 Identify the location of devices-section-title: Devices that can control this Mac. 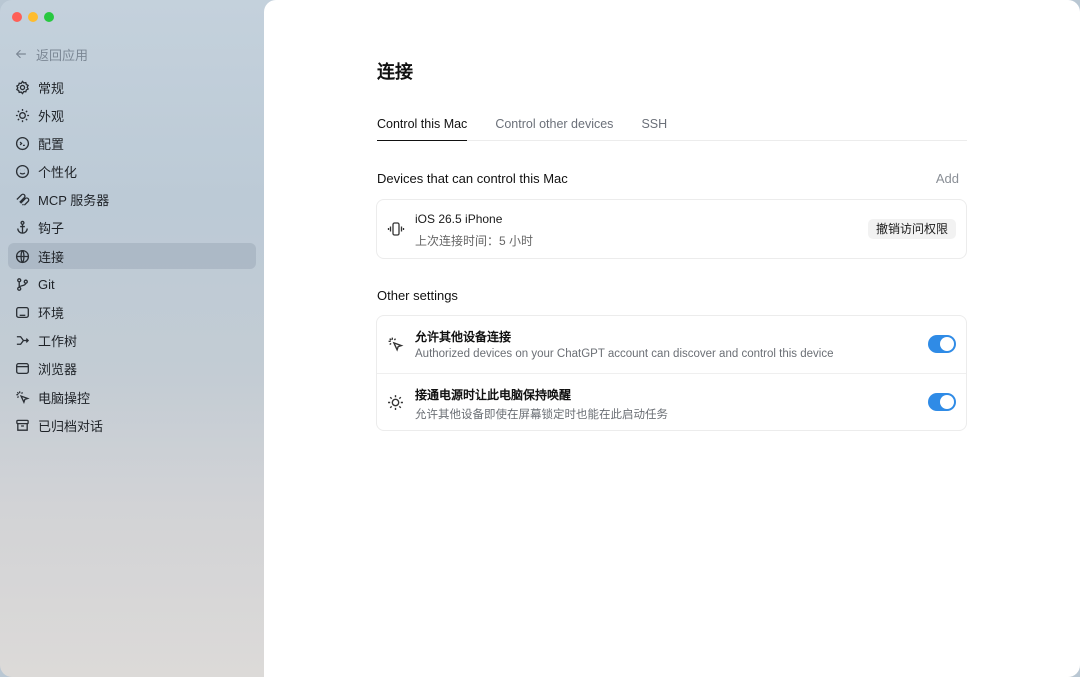
(472, 178).